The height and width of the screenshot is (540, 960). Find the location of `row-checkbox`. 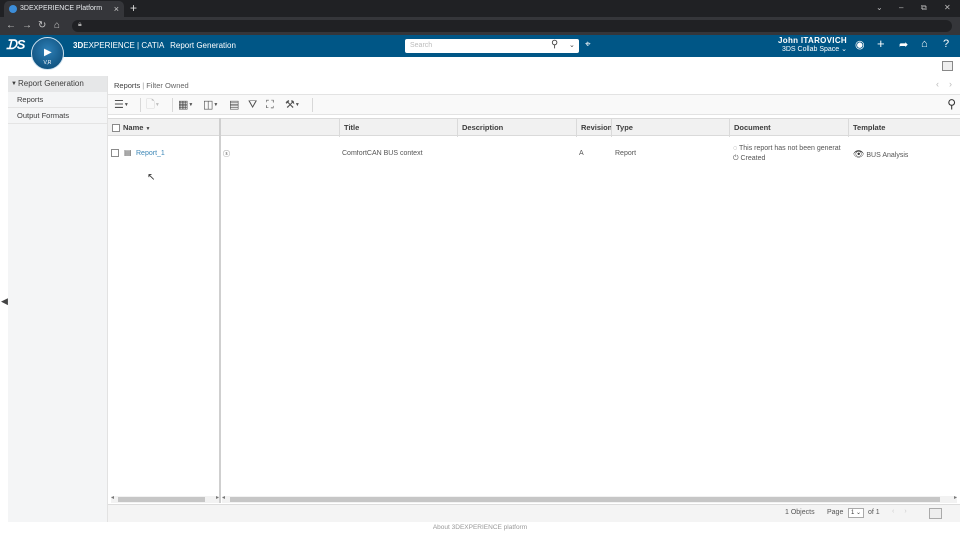

row-checkbox is located at coordinates (116, 153).